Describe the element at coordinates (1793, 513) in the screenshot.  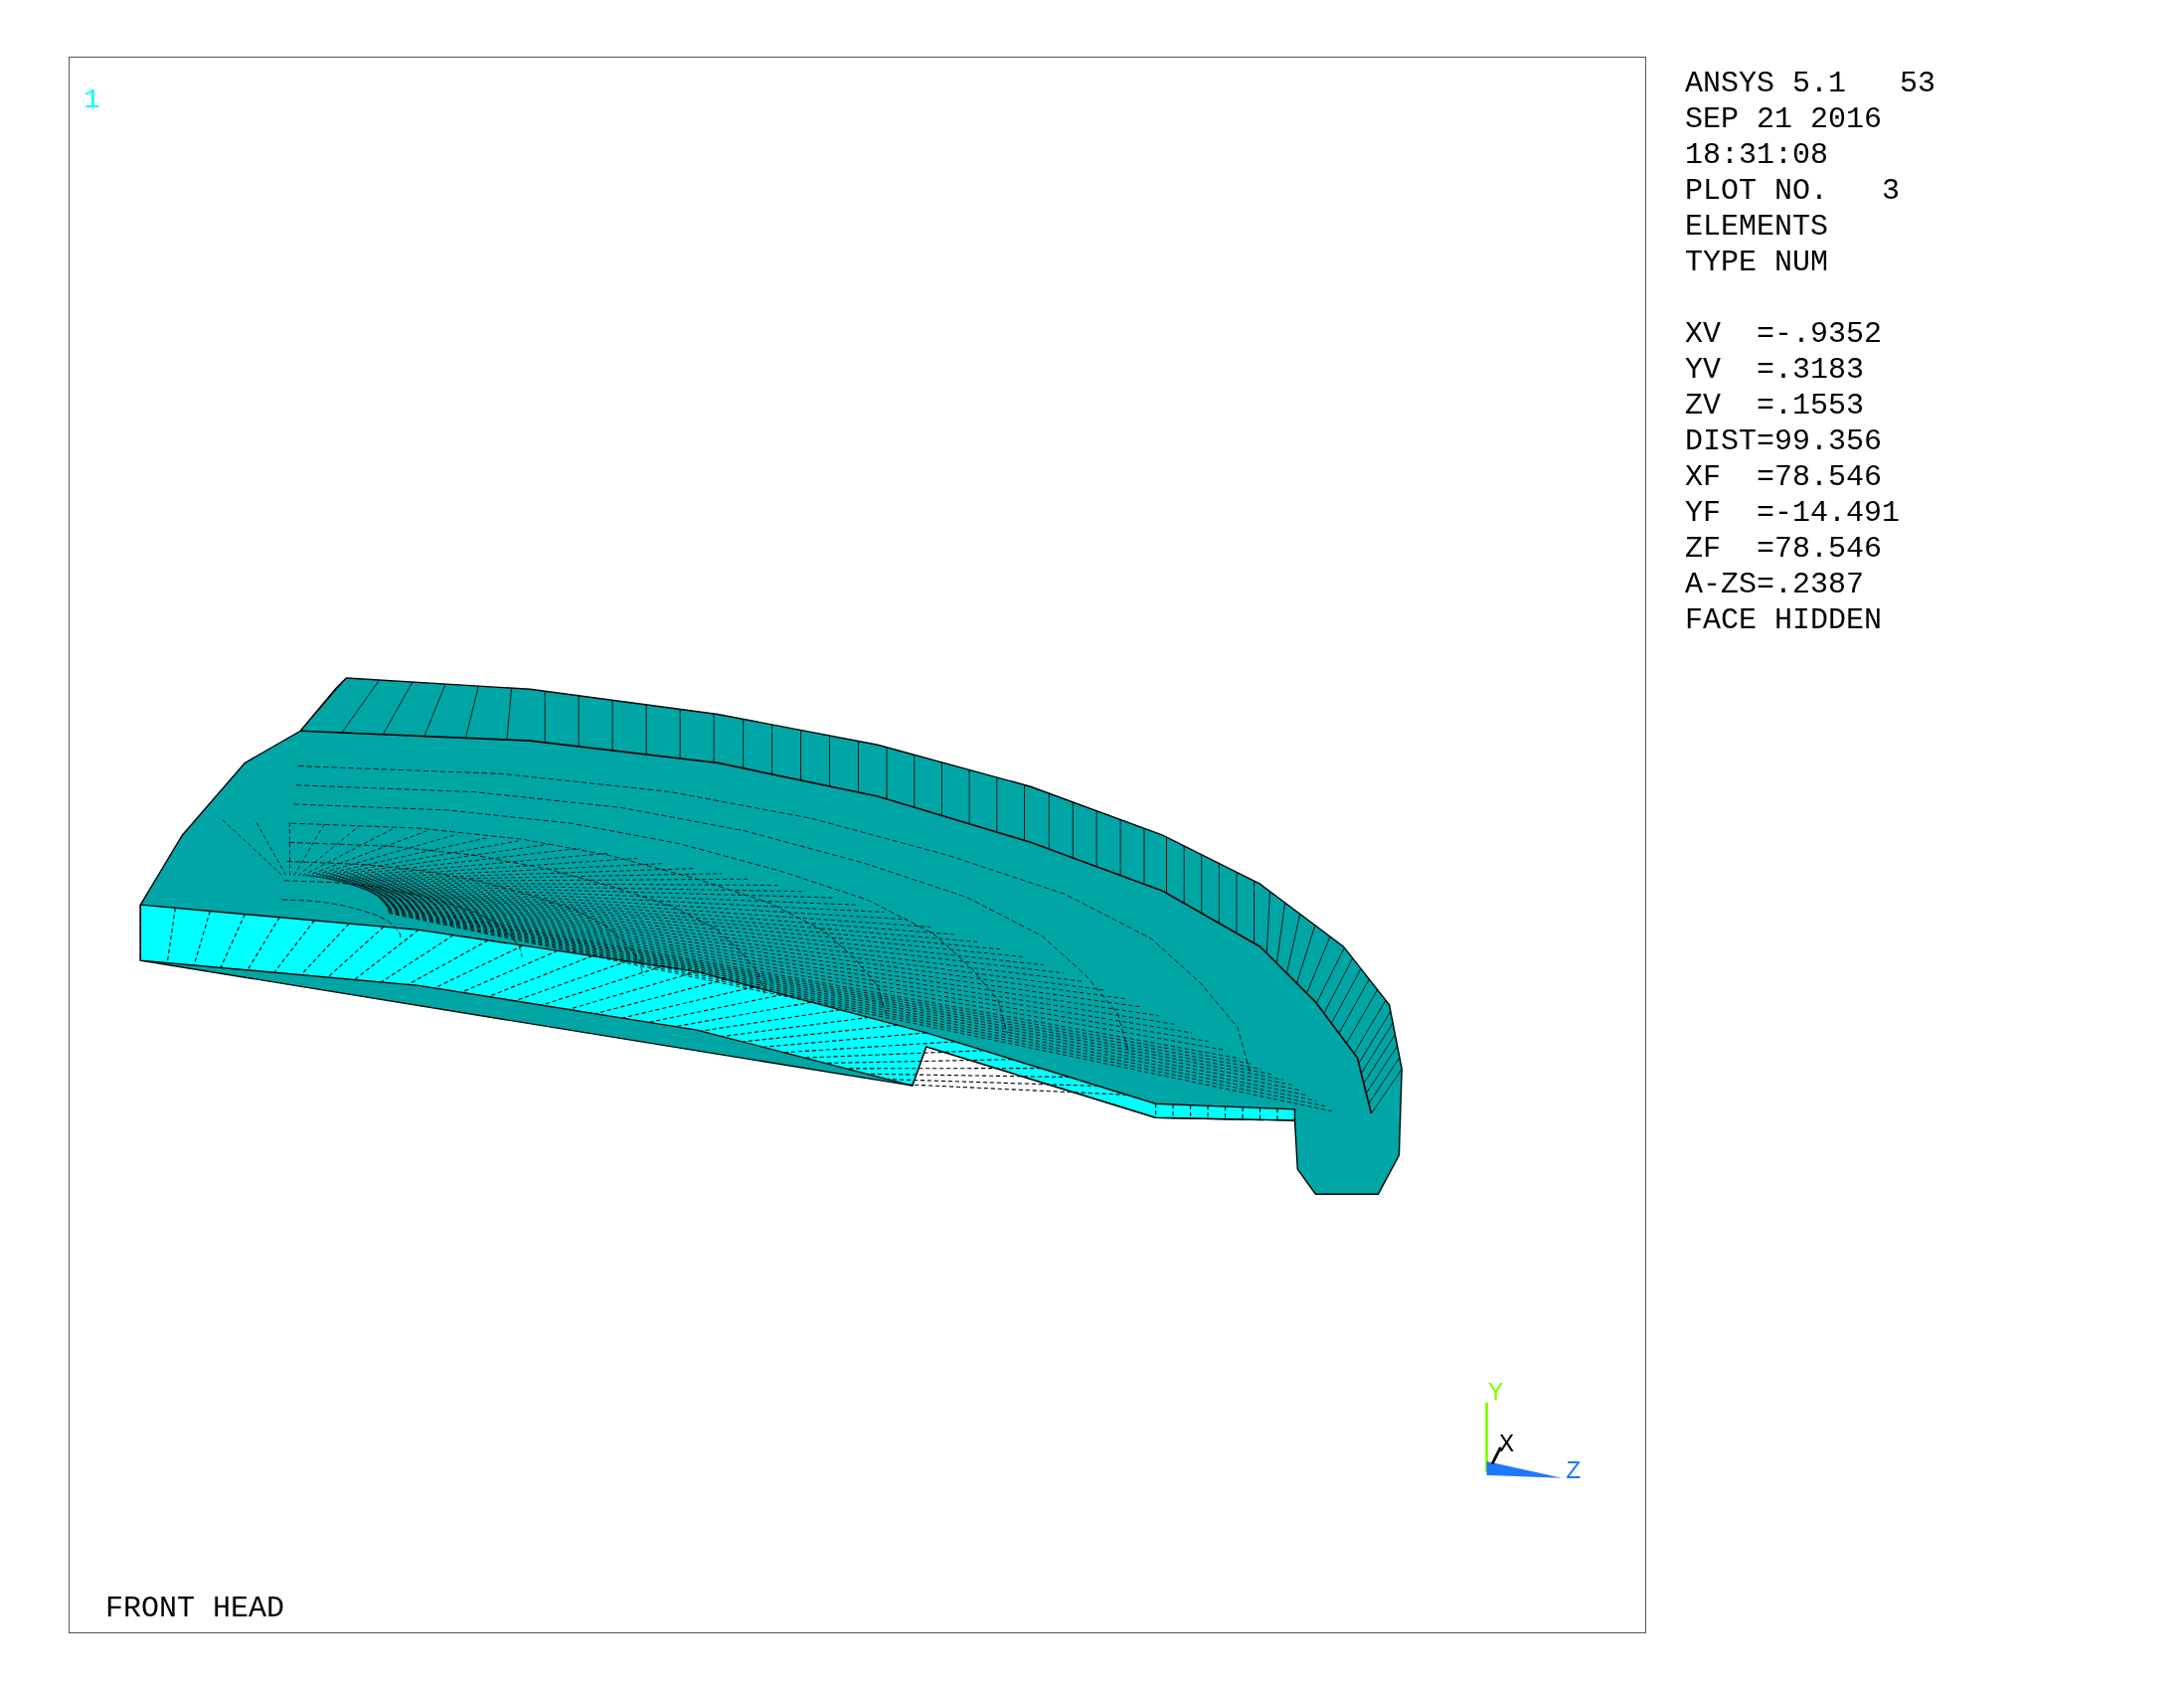
I see `view-parameter: YF =-14.491` at that location.